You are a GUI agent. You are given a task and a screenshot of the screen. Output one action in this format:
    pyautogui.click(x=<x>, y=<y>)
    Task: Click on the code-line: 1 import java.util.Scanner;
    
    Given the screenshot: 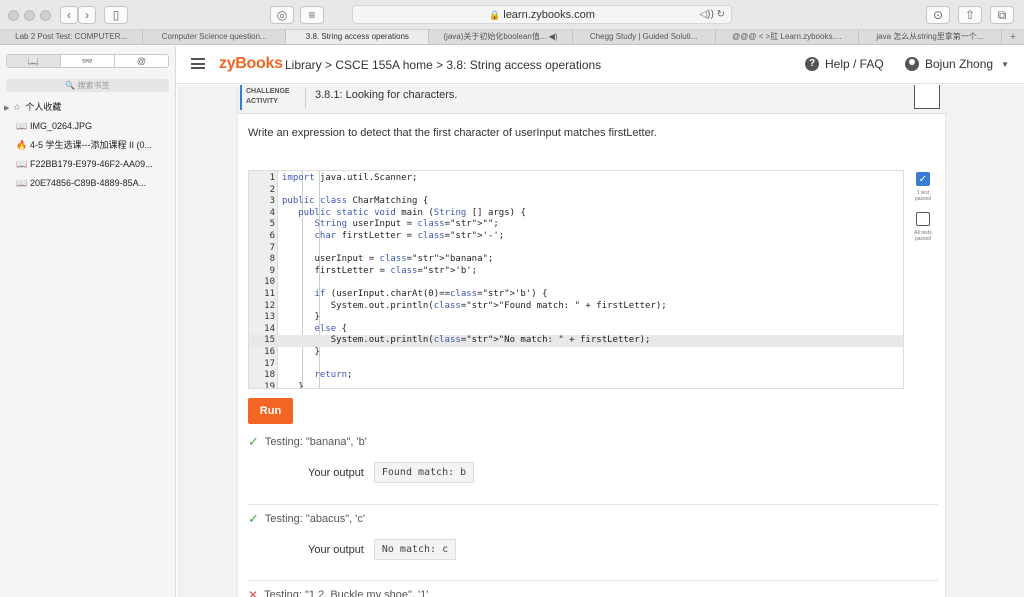 What is the action you would take?
    pyautogui.click(x=576, y=179)
    